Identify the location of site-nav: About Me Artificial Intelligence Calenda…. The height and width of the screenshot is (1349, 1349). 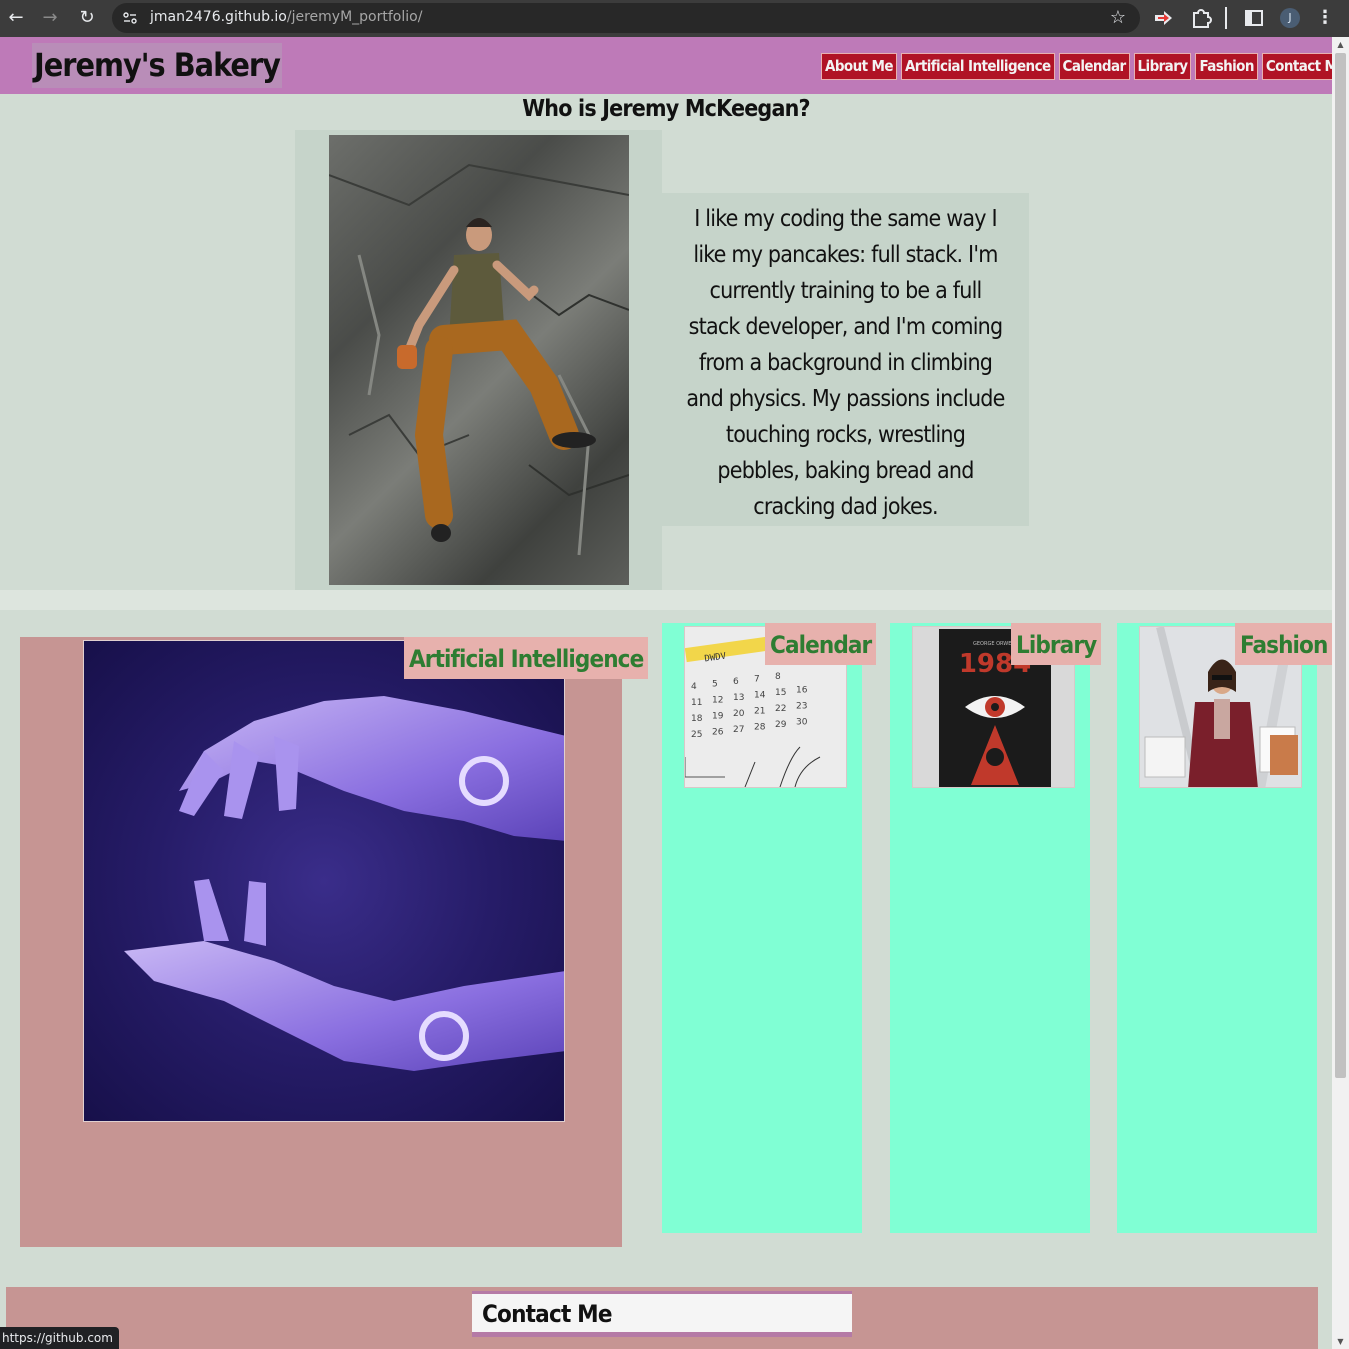
(1076, 66).